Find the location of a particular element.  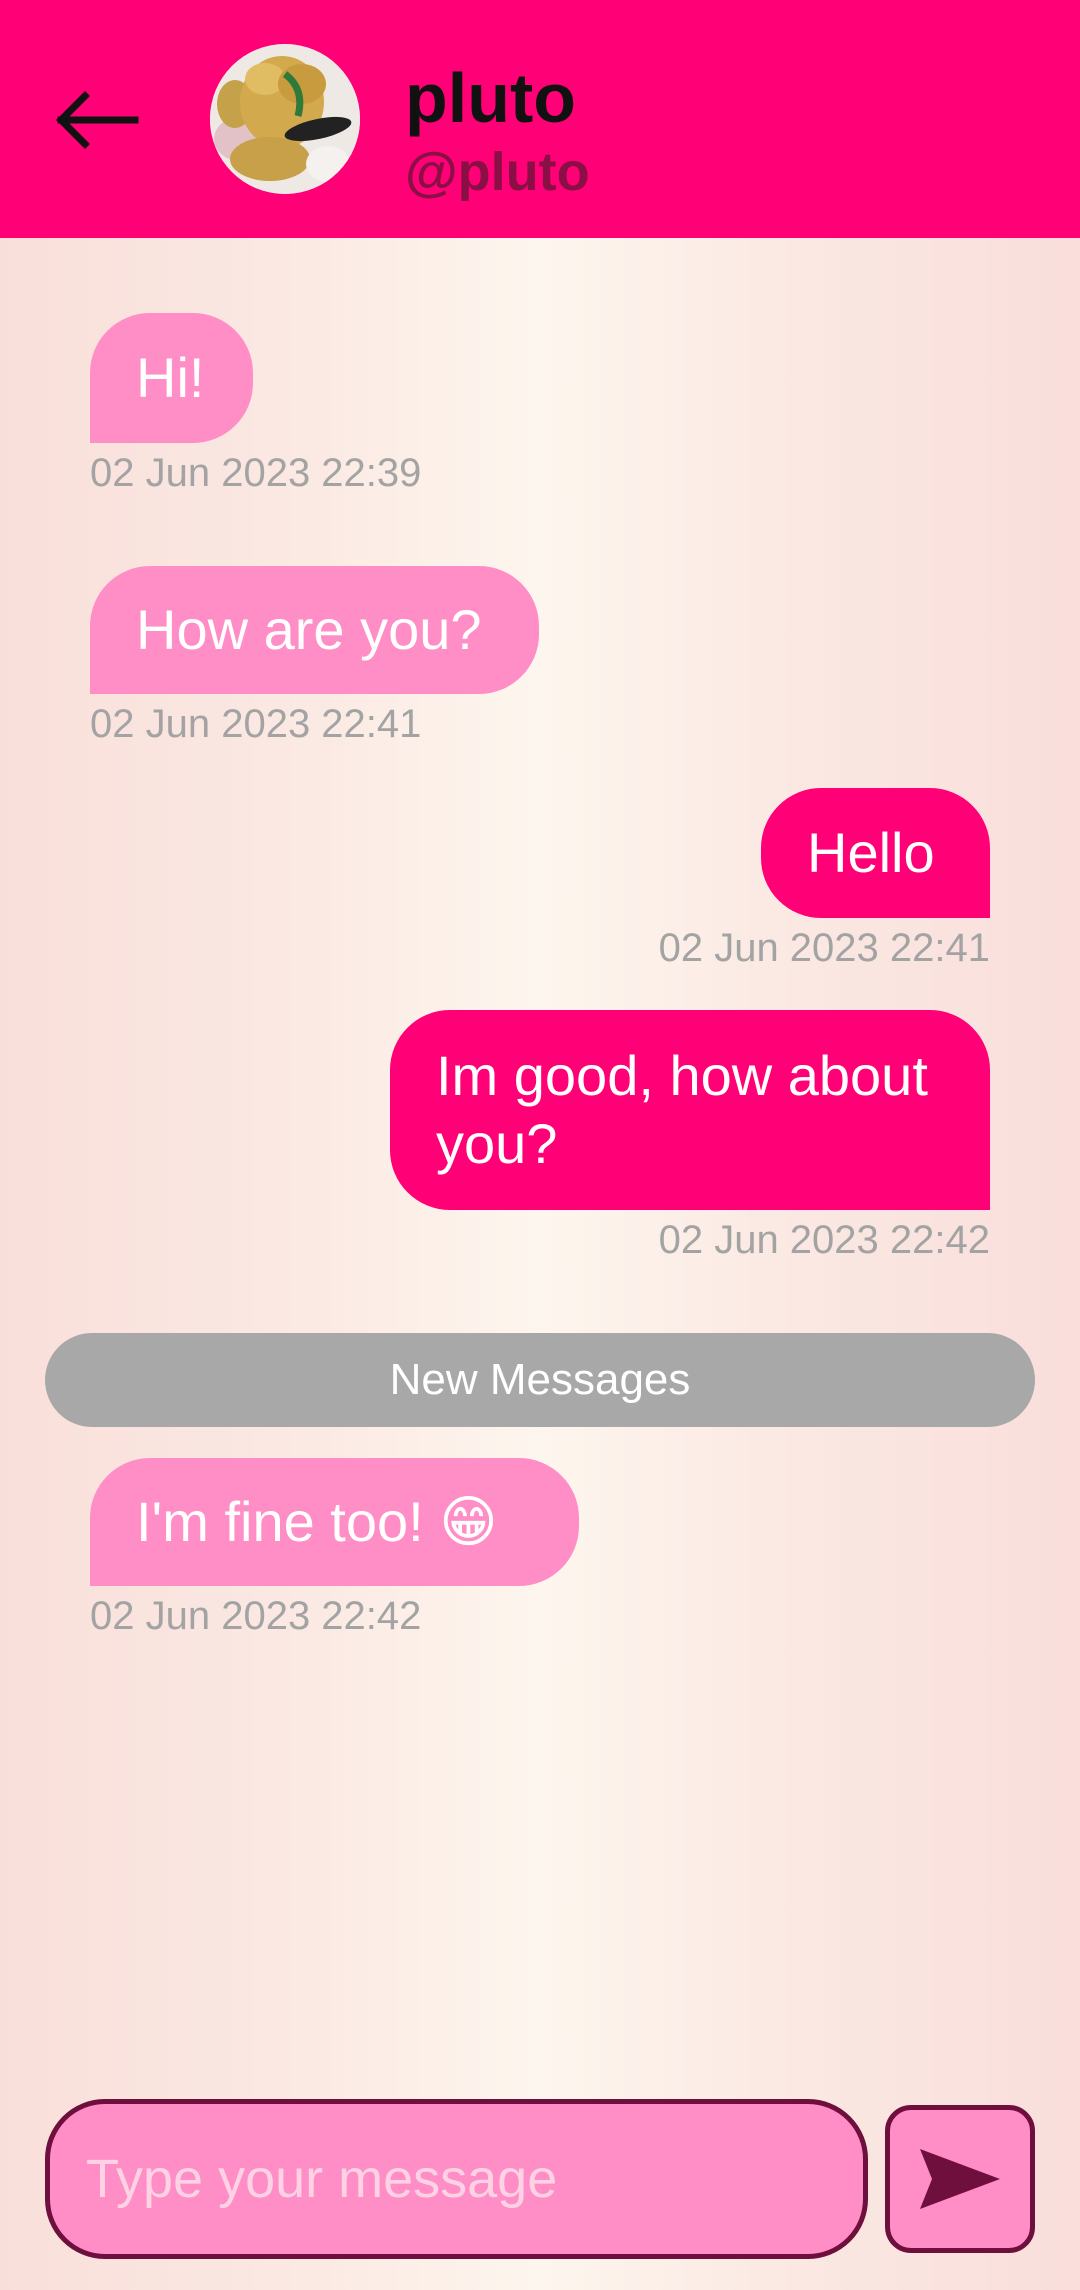

divider-label: New Messages is located at coordinates (540, 1379).